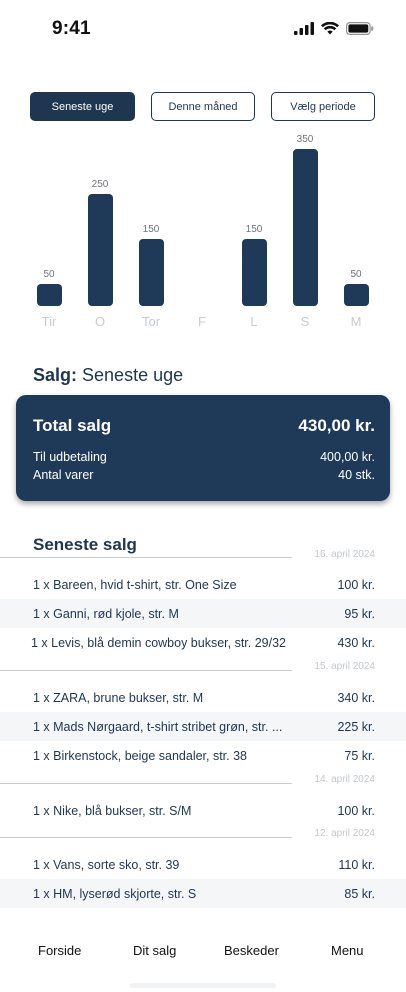 This screenshot has width=406, height=992. Describe the element at coordinates (305, 139) in the screenshot. I see `chart-value-label: 350` at that location.